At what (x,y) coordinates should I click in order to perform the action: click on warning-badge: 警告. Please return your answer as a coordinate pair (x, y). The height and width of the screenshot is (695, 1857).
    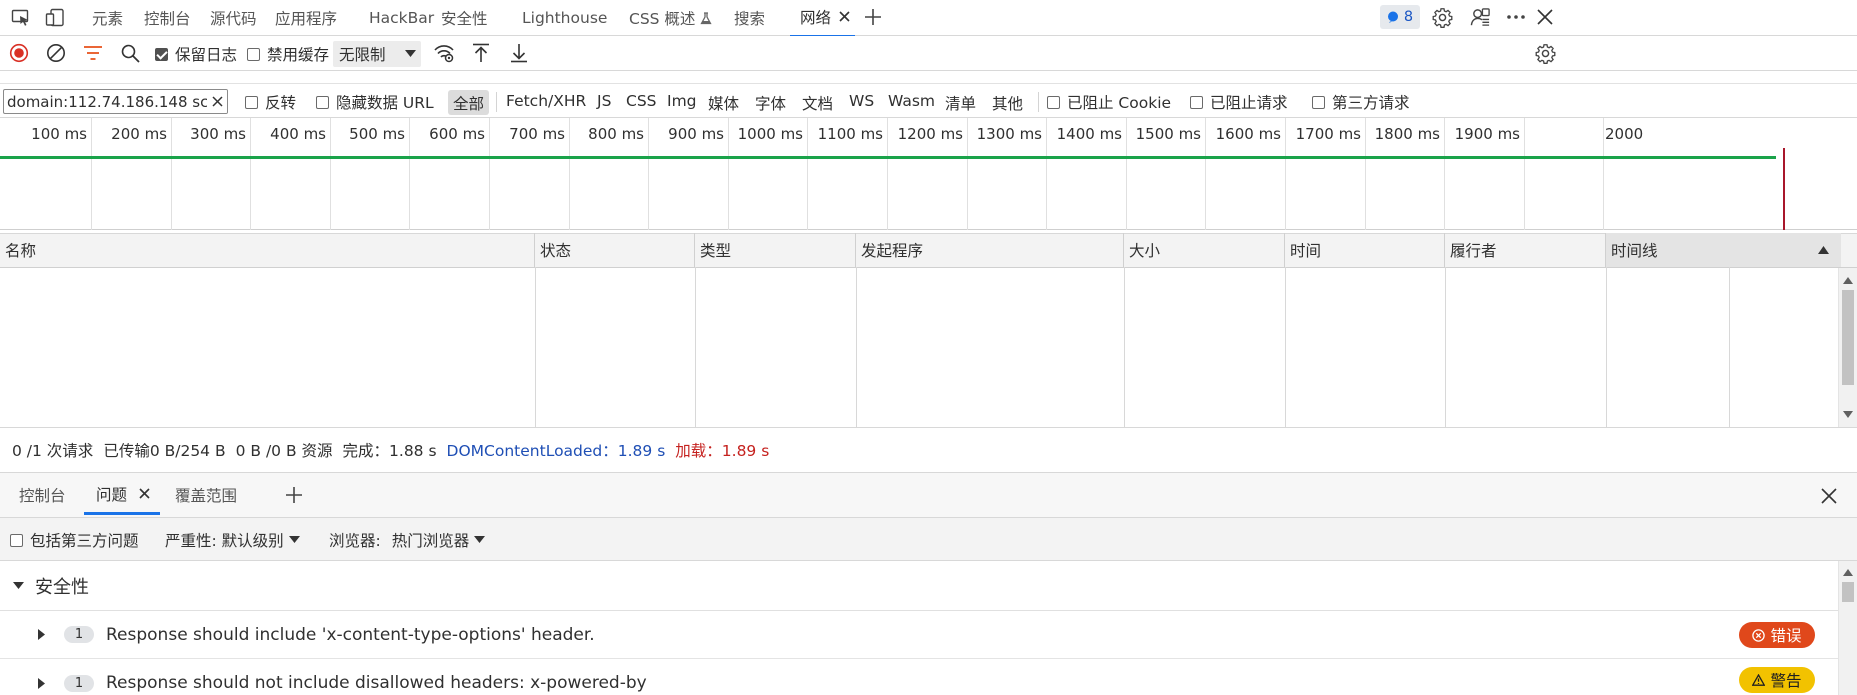
    Looking at the image, I should click on (1777, 680).